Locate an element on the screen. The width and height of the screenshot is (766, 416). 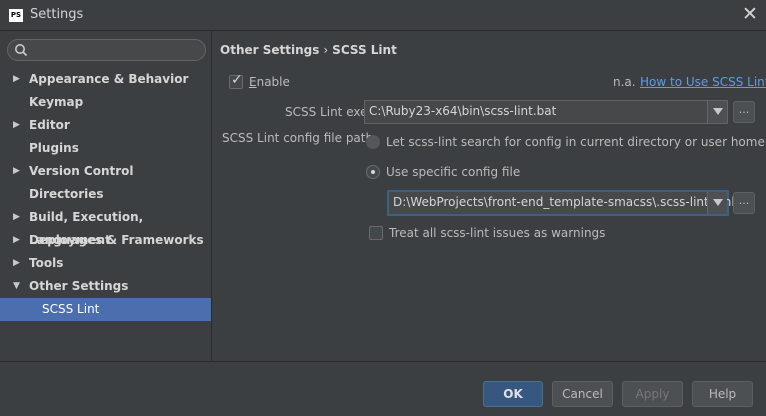
search-icon is located at coordinates (21, 50).